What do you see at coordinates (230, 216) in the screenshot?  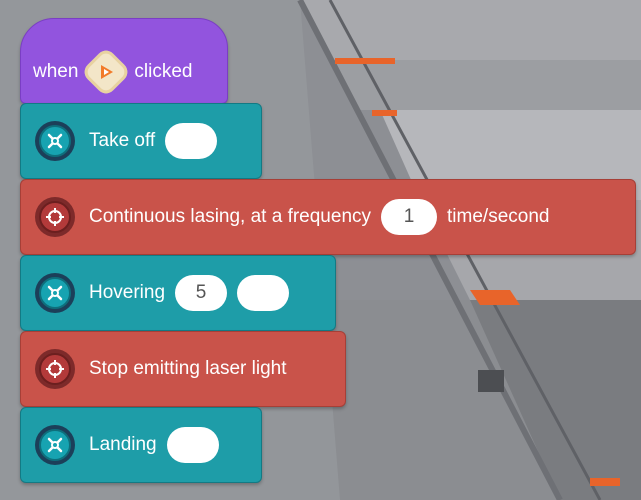 I see `continuous-lasing-label: Continuous lasing, at a frequency` at bounding box center [230, 216].